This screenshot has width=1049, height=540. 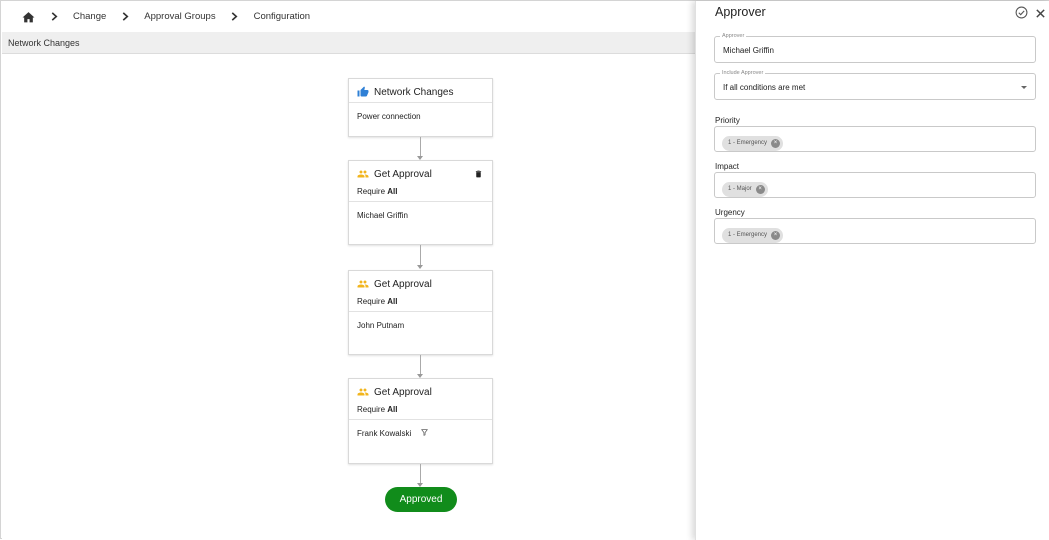 I want to click on priority-label: Priority, so click(x=727, y=120).